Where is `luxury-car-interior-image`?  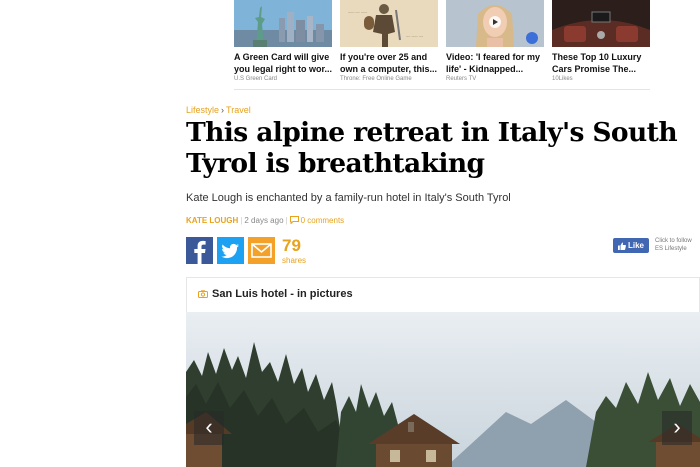 luxury-car-interior-image is located at coordinates (601, 23).